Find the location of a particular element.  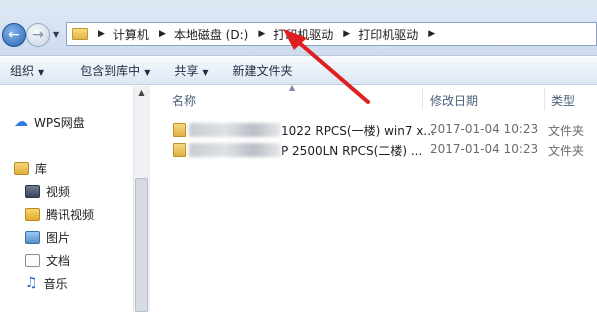

video-icon is located at coordinates (32, 191).